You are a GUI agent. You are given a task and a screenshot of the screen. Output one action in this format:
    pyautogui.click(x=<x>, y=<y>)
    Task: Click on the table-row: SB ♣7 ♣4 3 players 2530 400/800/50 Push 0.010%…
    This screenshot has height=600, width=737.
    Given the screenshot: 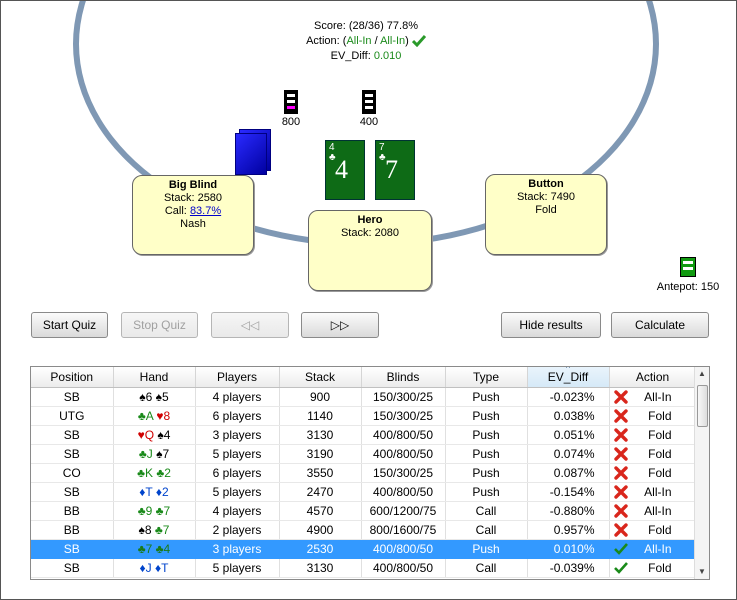 What is the action you would take?
    pyautogui.click(x=364, y=549)
    